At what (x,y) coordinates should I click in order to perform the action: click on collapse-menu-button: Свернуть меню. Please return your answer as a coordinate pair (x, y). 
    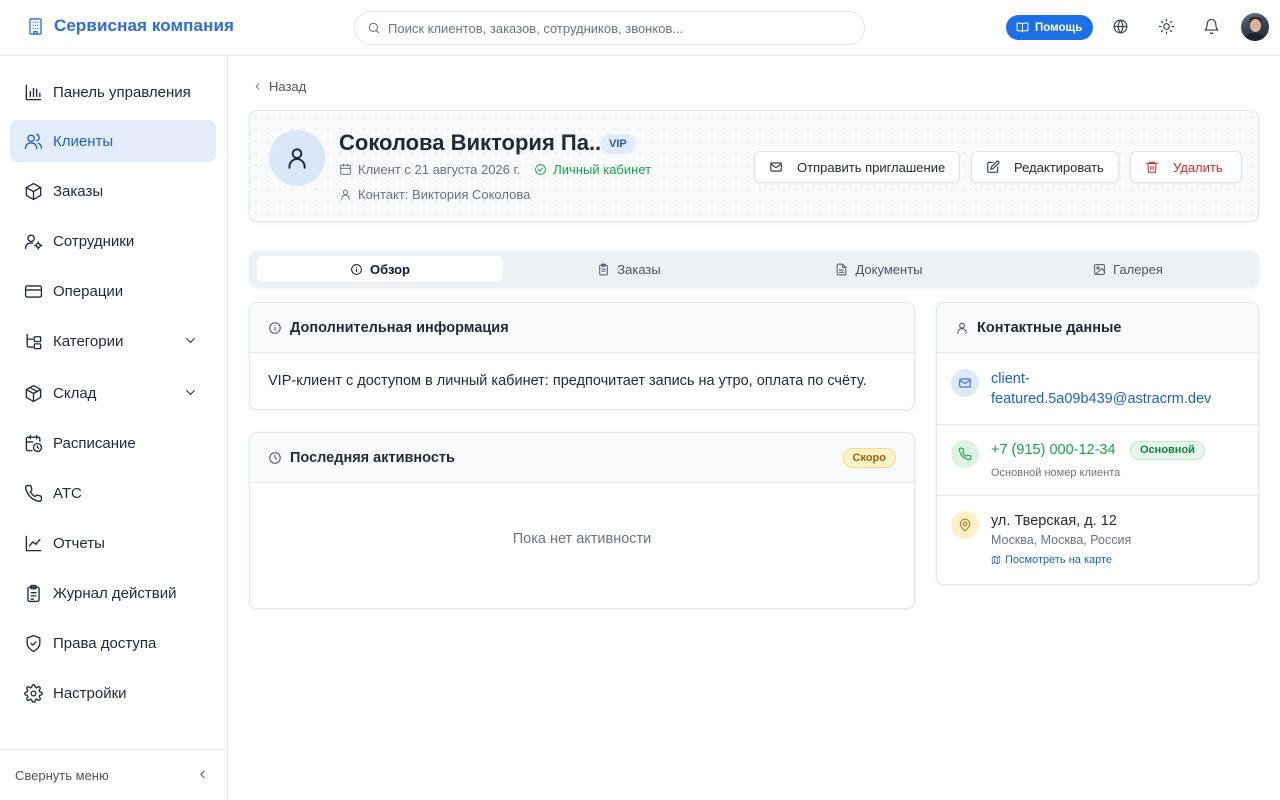
    Looking at the image, I should click on (113, 774).